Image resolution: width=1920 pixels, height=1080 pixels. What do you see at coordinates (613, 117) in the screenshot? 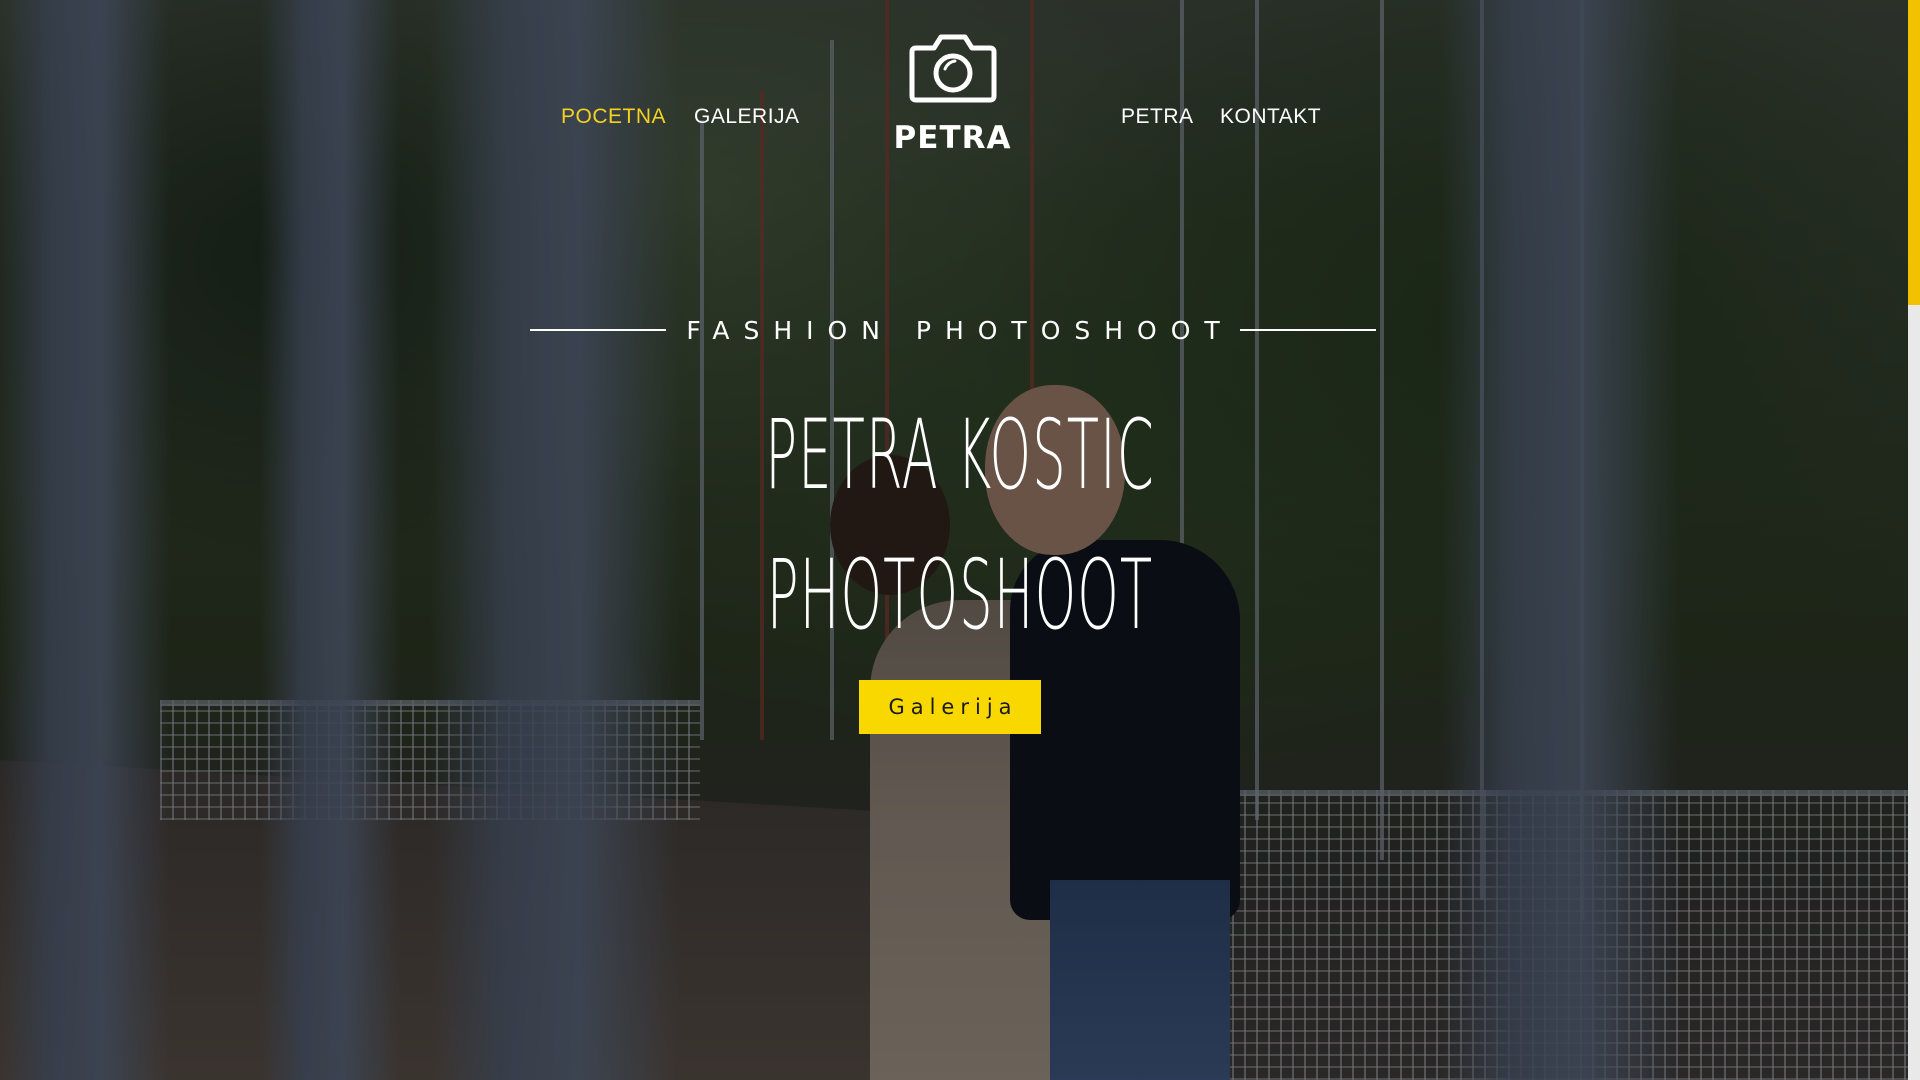
I see `nav-link-pocetna: POCETNA` at bounding box center [613, 117].